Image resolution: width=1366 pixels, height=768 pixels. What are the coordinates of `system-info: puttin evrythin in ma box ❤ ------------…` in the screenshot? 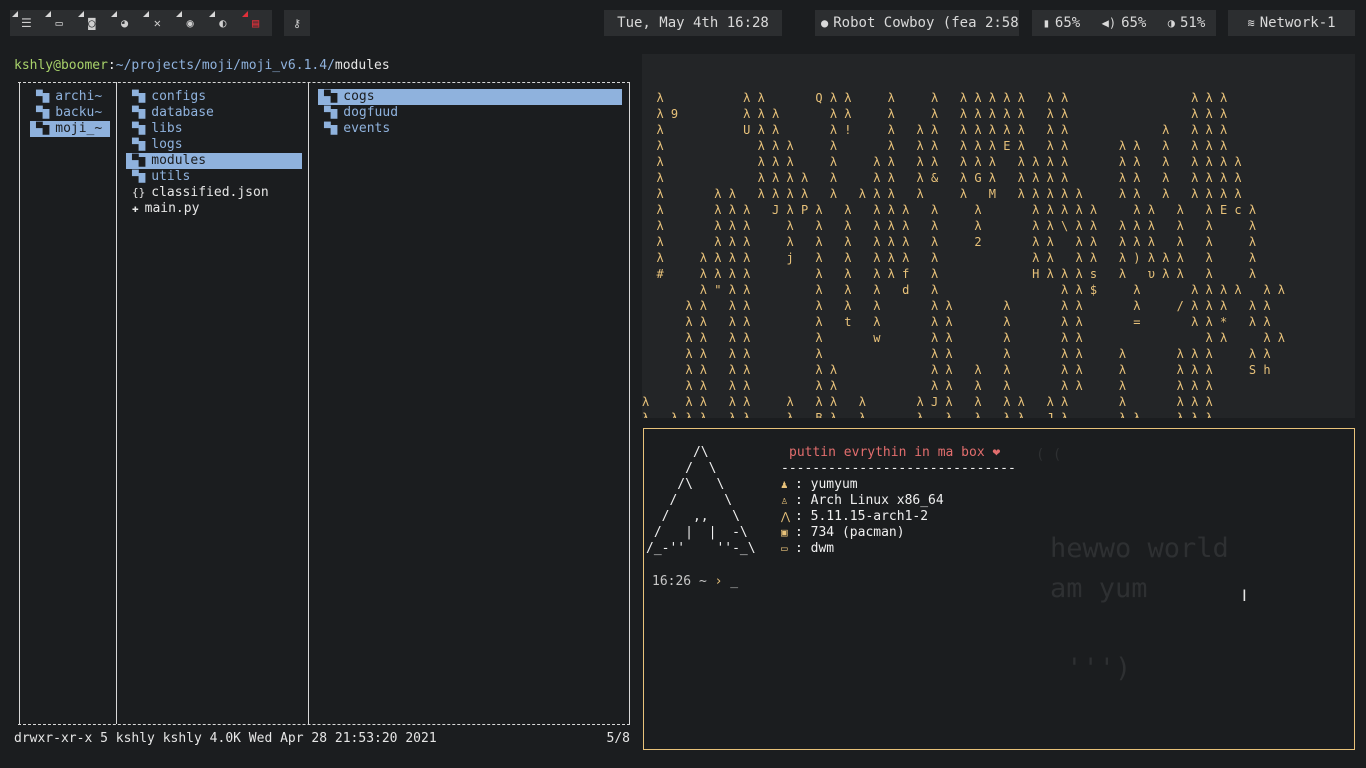 It's located at (898, 501).